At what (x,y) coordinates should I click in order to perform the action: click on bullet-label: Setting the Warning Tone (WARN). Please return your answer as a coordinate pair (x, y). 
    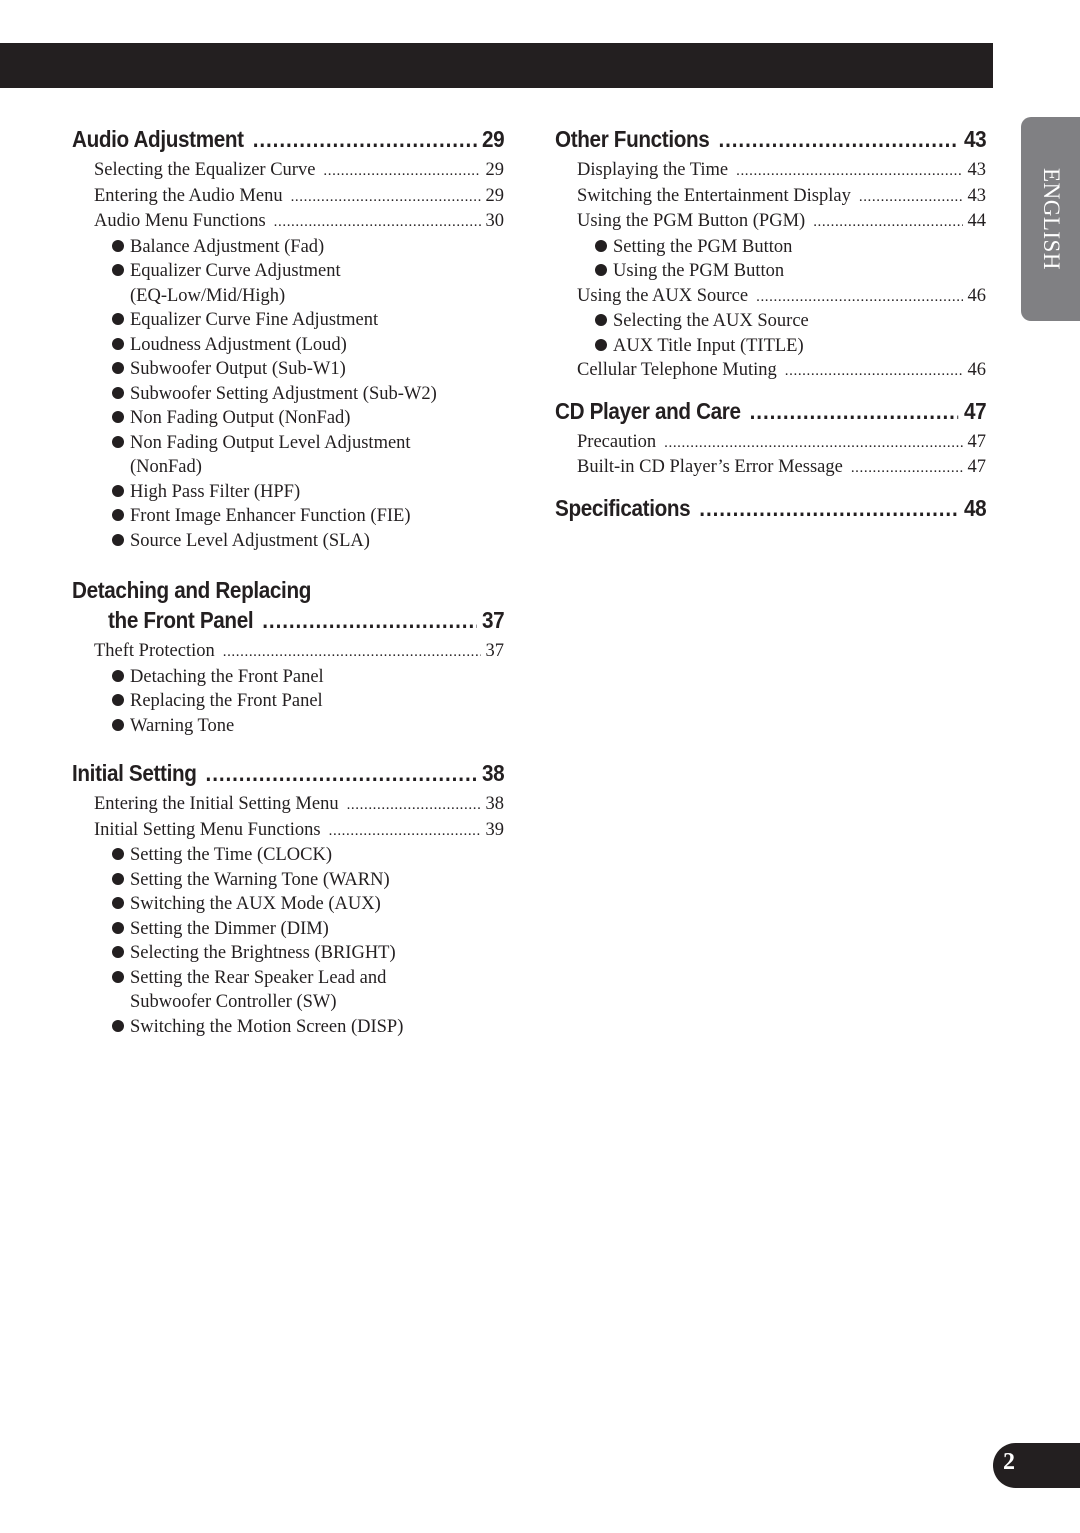
    Looking at the image, I should click on (260, 879).